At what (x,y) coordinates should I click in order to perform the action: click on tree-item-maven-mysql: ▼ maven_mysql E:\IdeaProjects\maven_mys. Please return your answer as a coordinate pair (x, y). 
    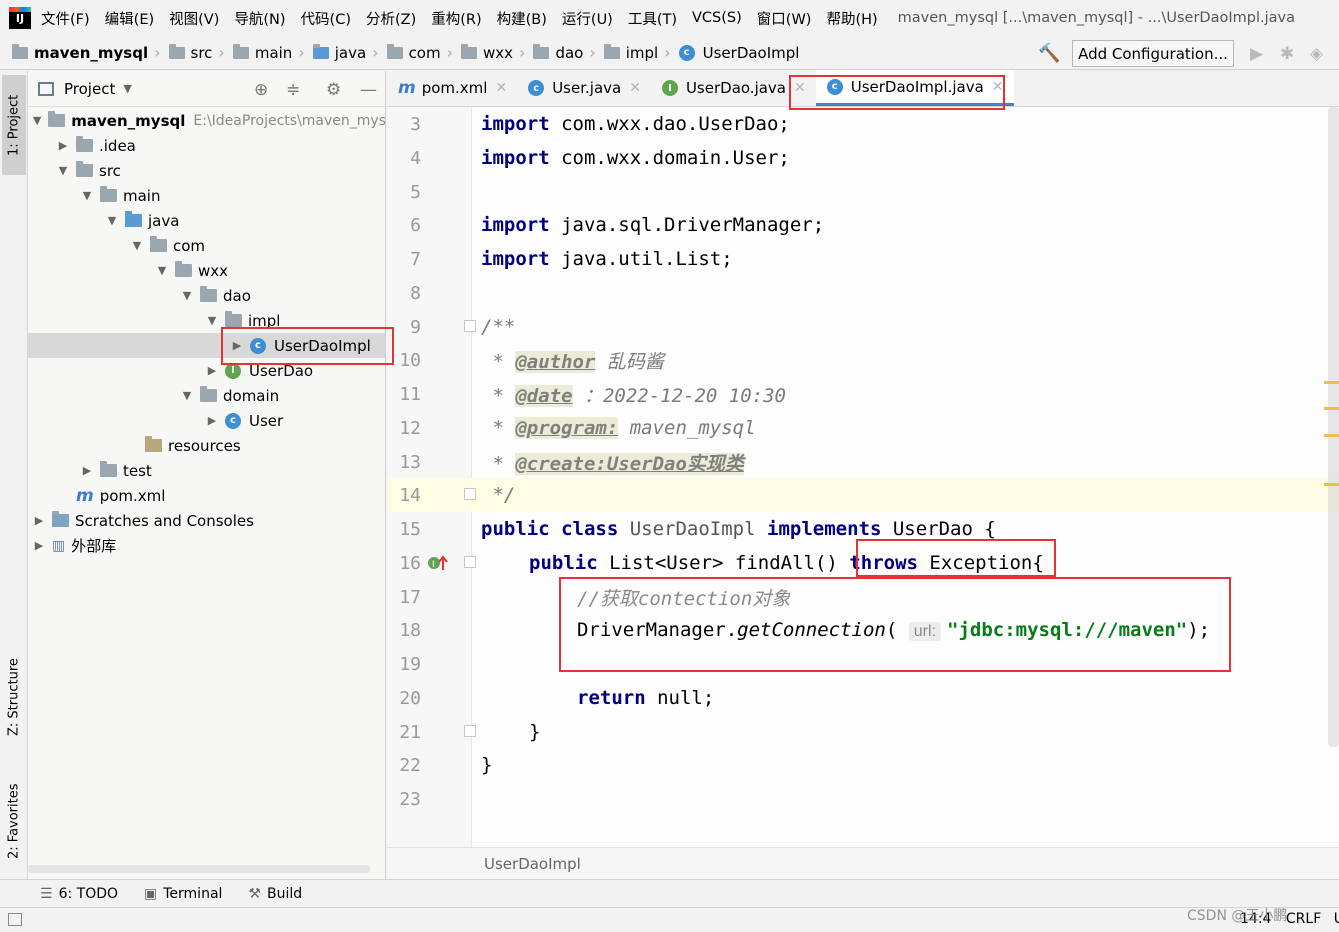
    Looking at the image, I should click on (206, 120).